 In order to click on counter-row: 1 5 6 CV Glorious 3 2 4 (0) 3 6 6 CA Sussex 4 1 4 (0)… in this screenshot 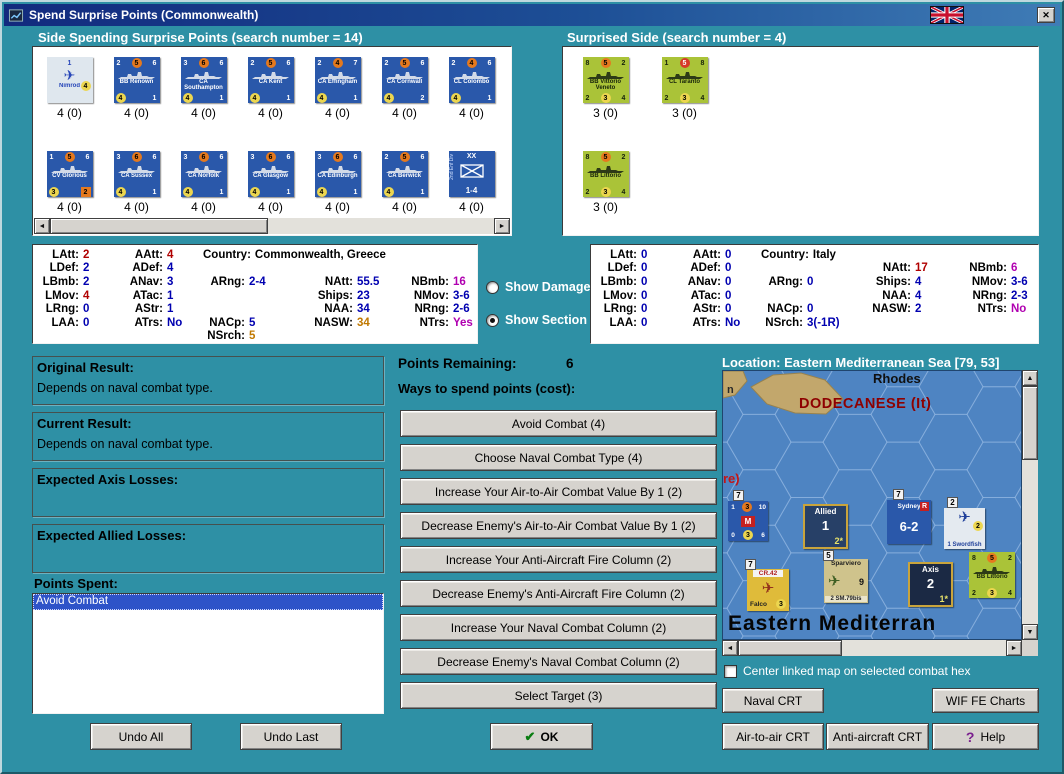, I will do `click(270, 182)`.